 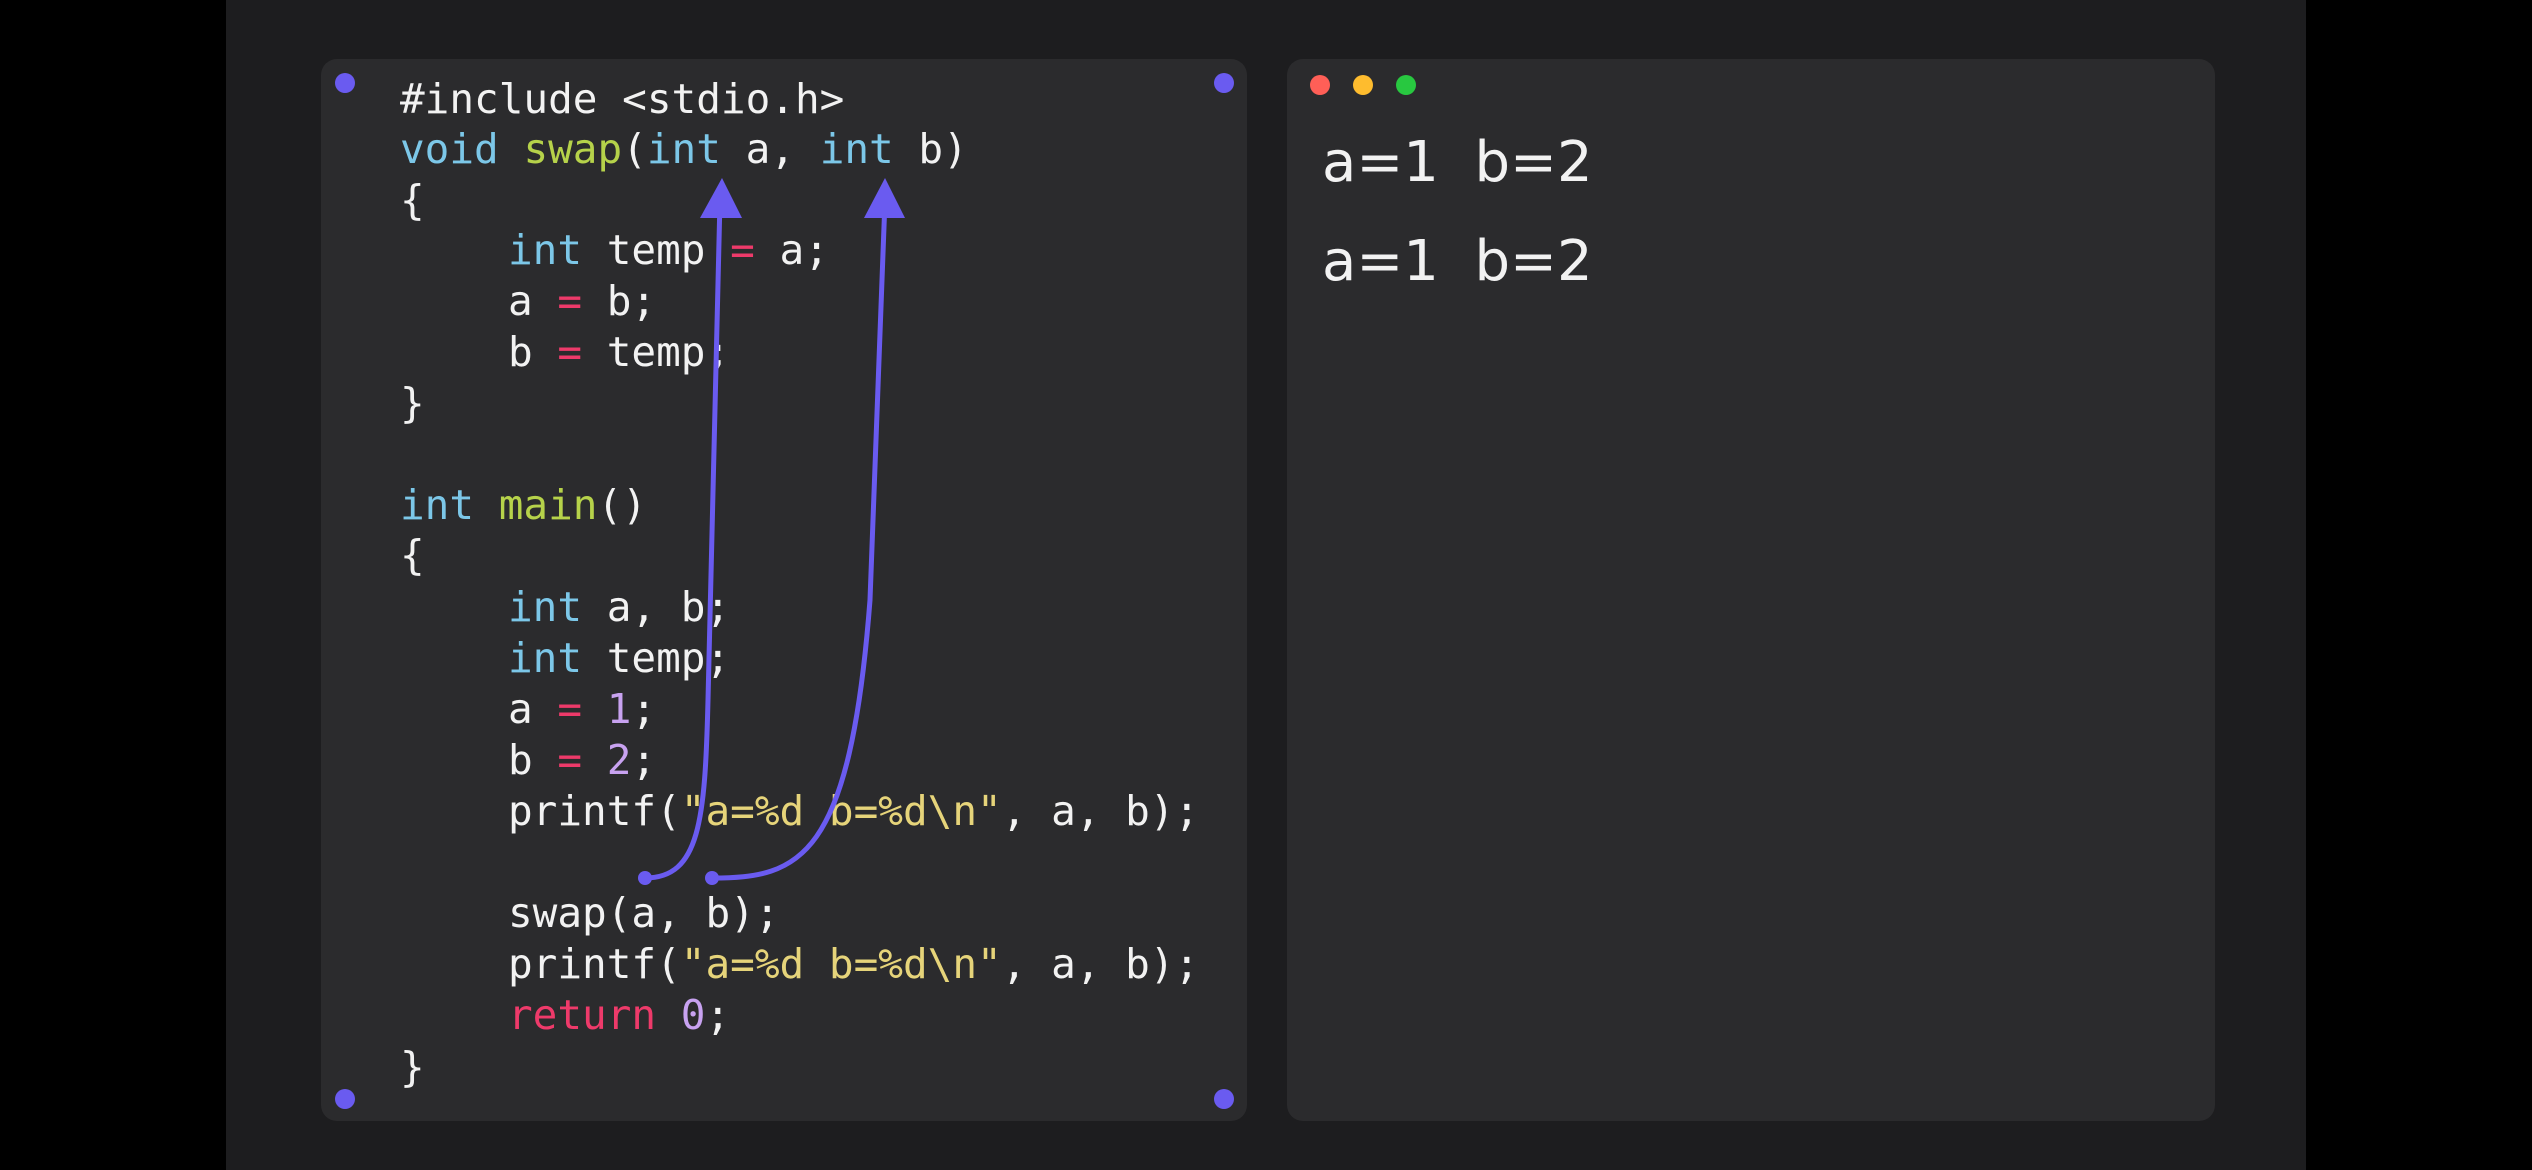 I want to click on close-window-icon, so click(x=1320, y=85).